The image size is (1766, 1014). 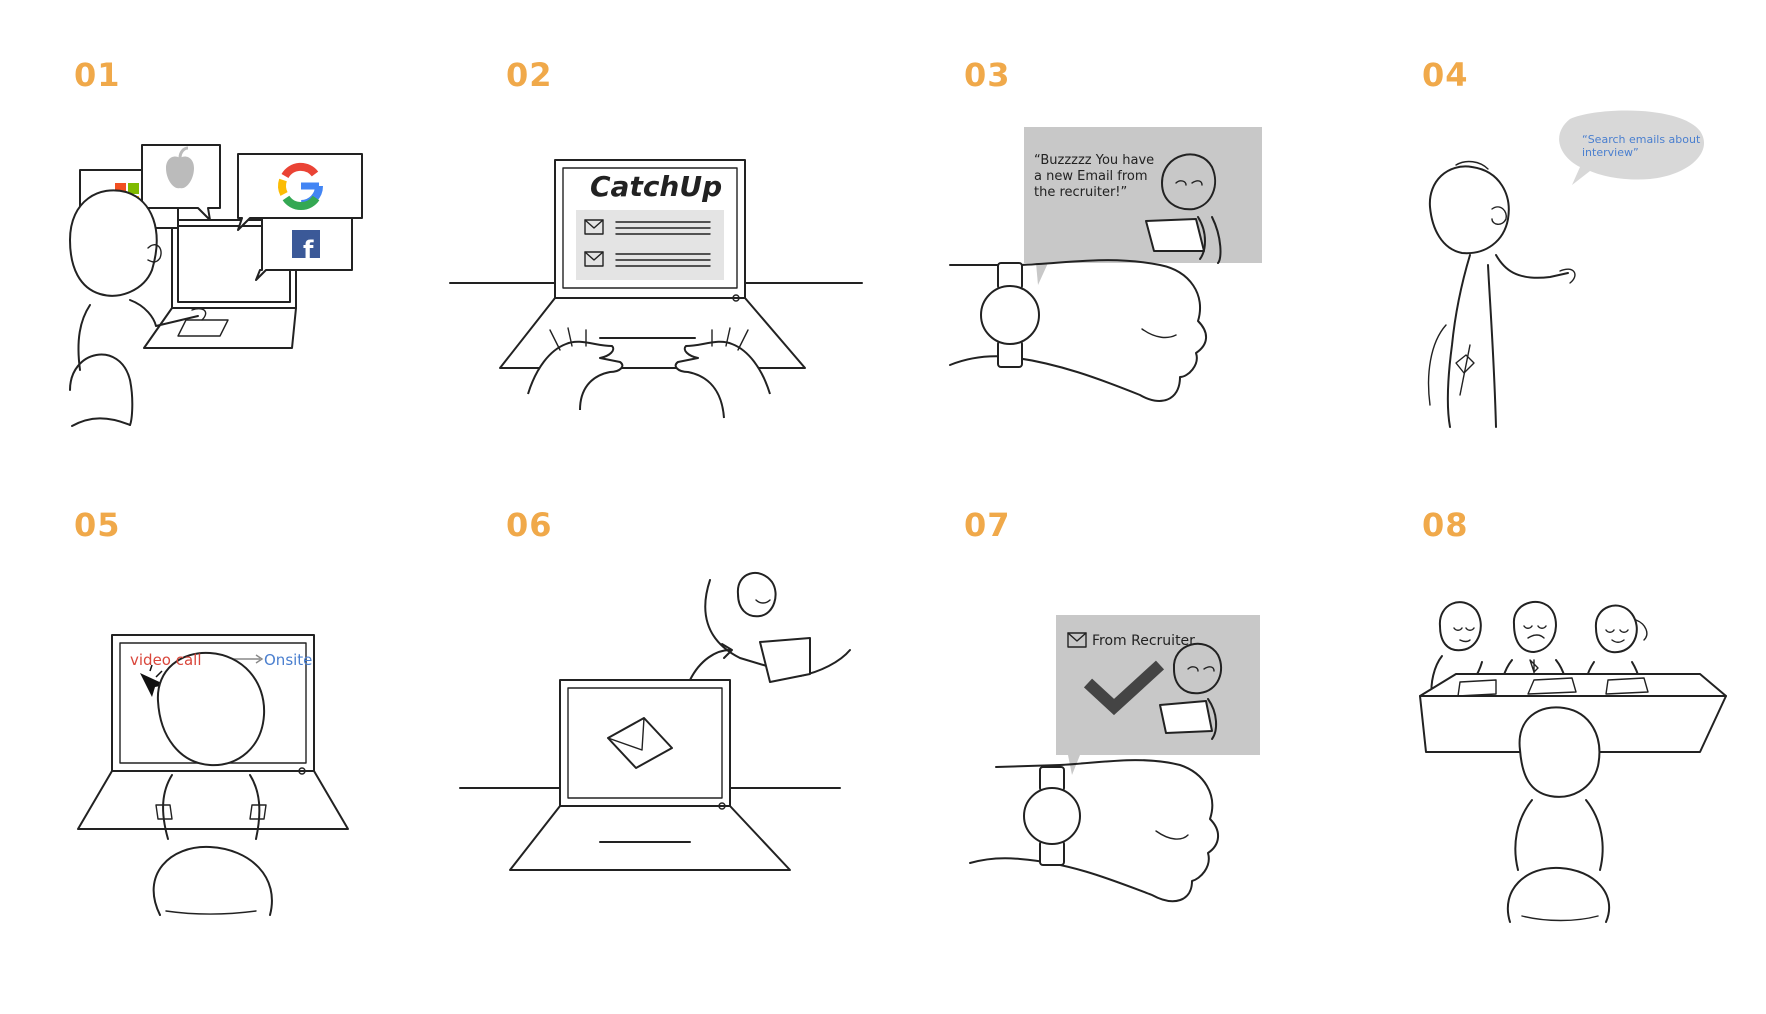 What do you see at coordinates (166, 660) in the screenshot?
I see `label-video-call: video call` at bounding box center [166, 660].